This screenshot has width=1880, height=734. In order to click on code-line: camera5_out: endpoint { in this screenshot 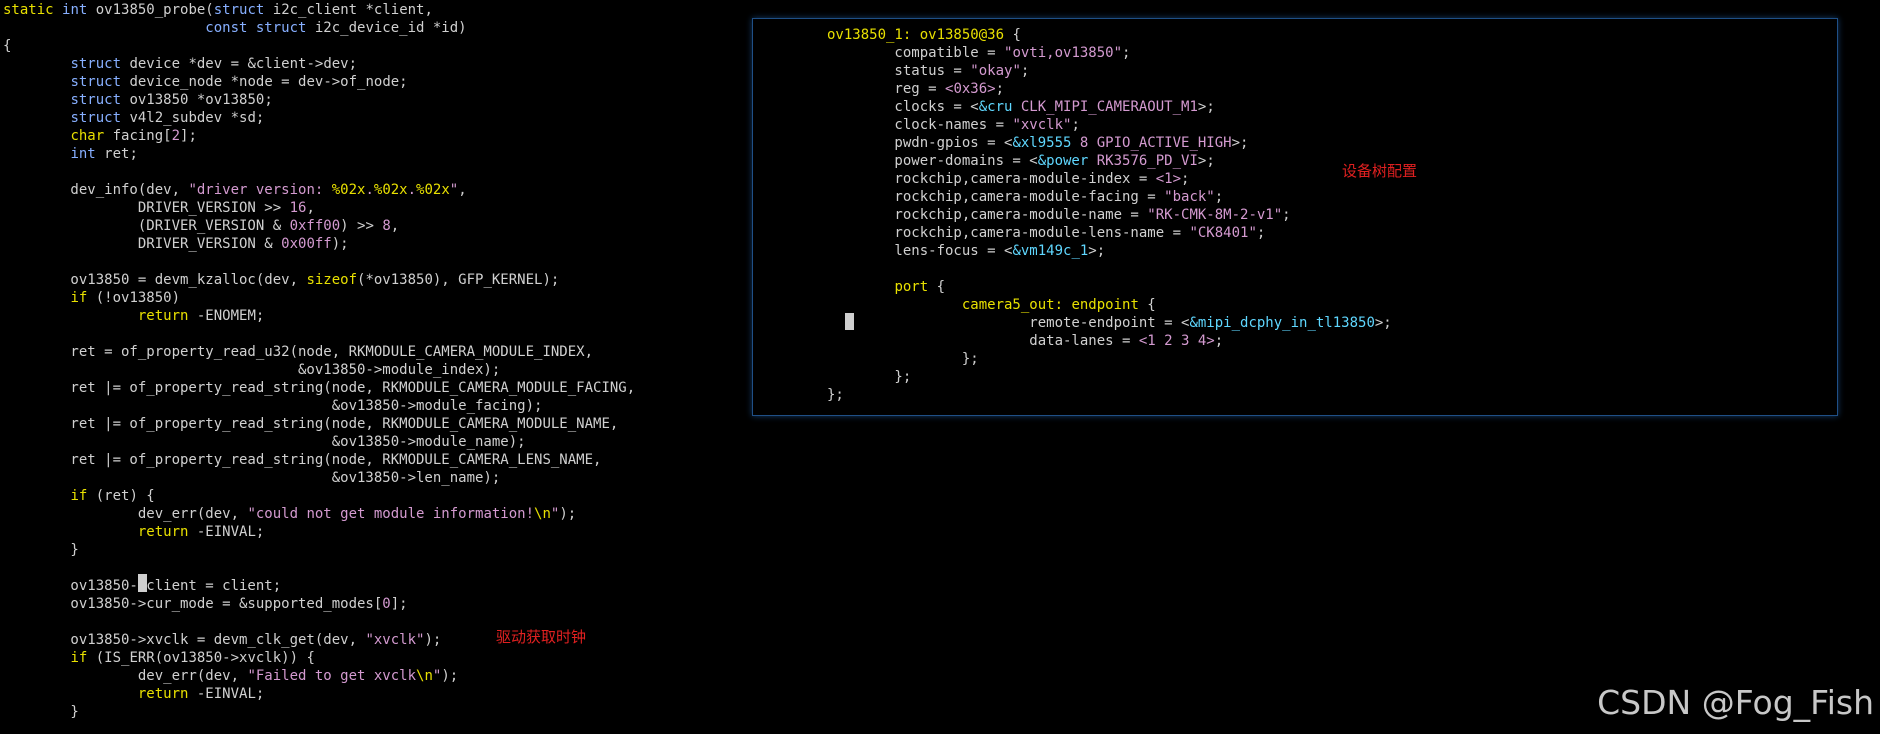, I will do `click(991, 305)`.